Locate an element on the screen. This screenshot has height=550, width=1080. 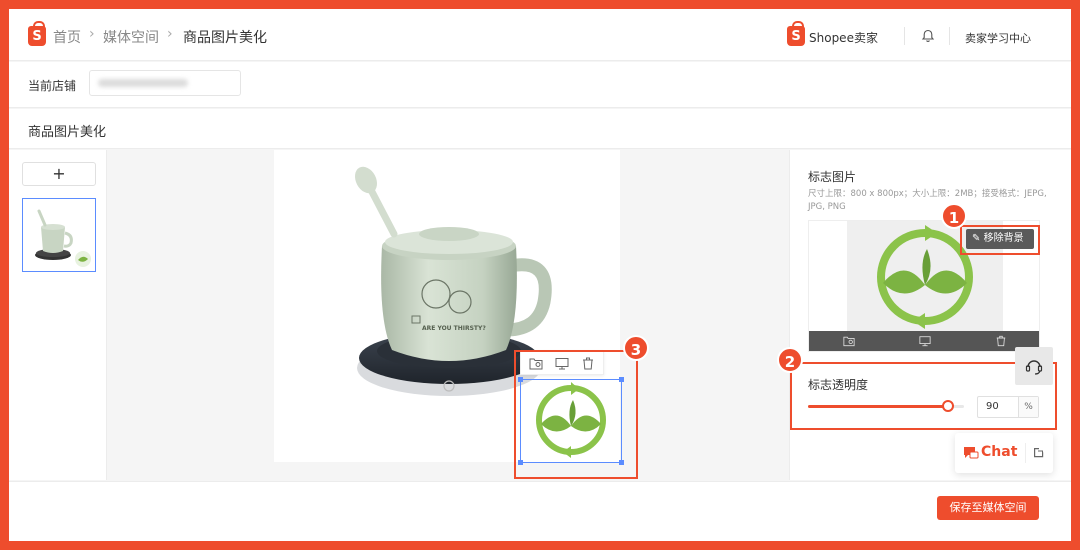
shop-name-redacted is located at coordinates (143, 83).